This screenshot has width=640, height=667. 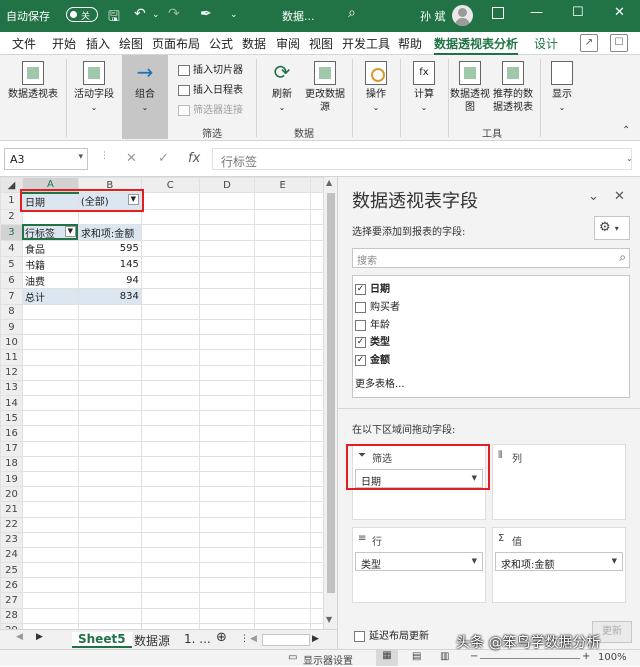 What do you see at coordinates (98, 43) in the screenshot?
I see `tab-insert: 插入` at bounding box center [98, 43].